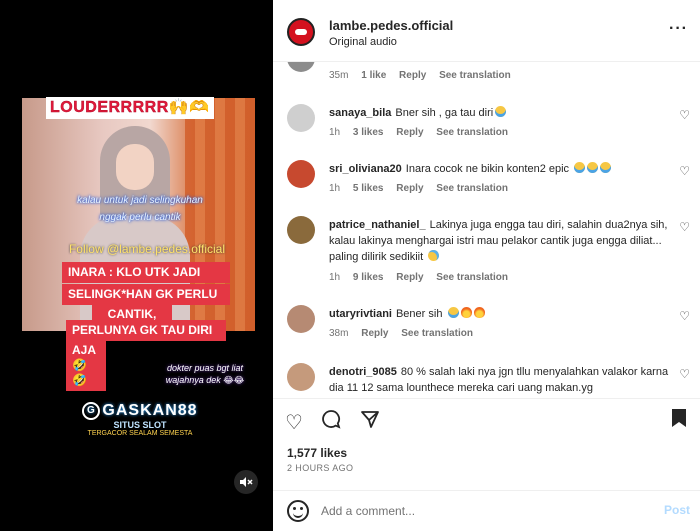 This screenshot has height=531, width=700. What do you see at coordinates (368, 132) in the screenshot?
I see `comment-likes: 3 likes` at bounding box center [368, 132].